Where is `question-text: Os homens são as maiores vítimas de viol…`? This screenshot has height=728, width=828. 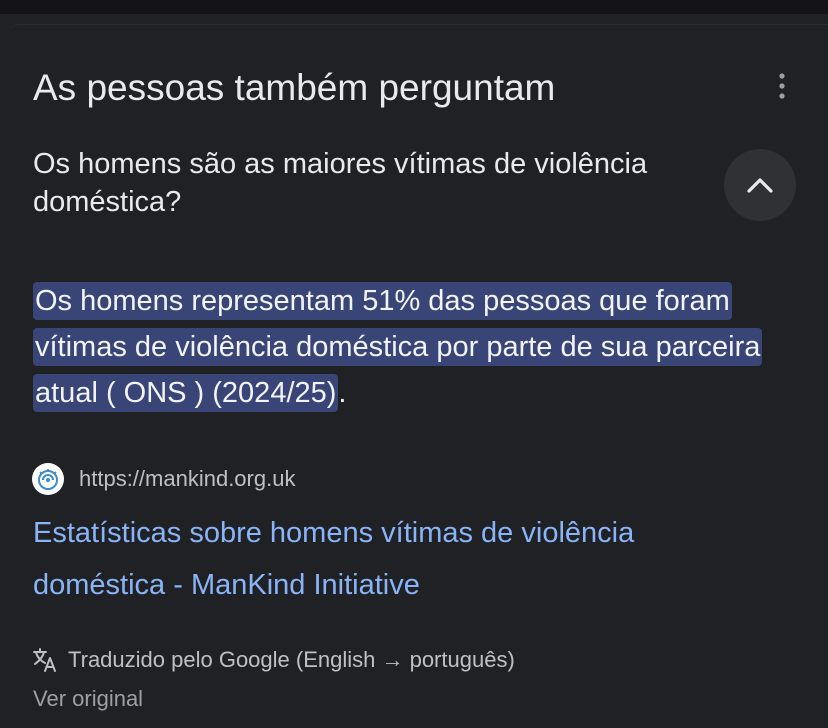 question-text: Os homens são as maiores vítimas de viol… is located at coordinates (353, 183).